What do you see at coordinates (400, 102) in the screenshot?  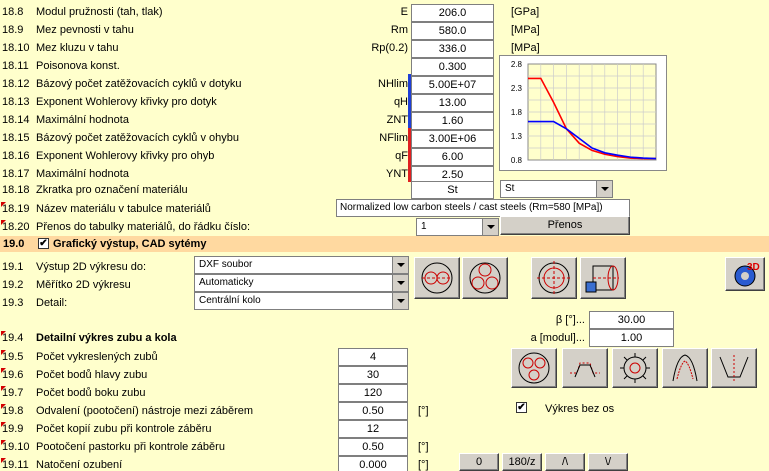 I see `param-symbol: qH` at bounding box center [400, 102].